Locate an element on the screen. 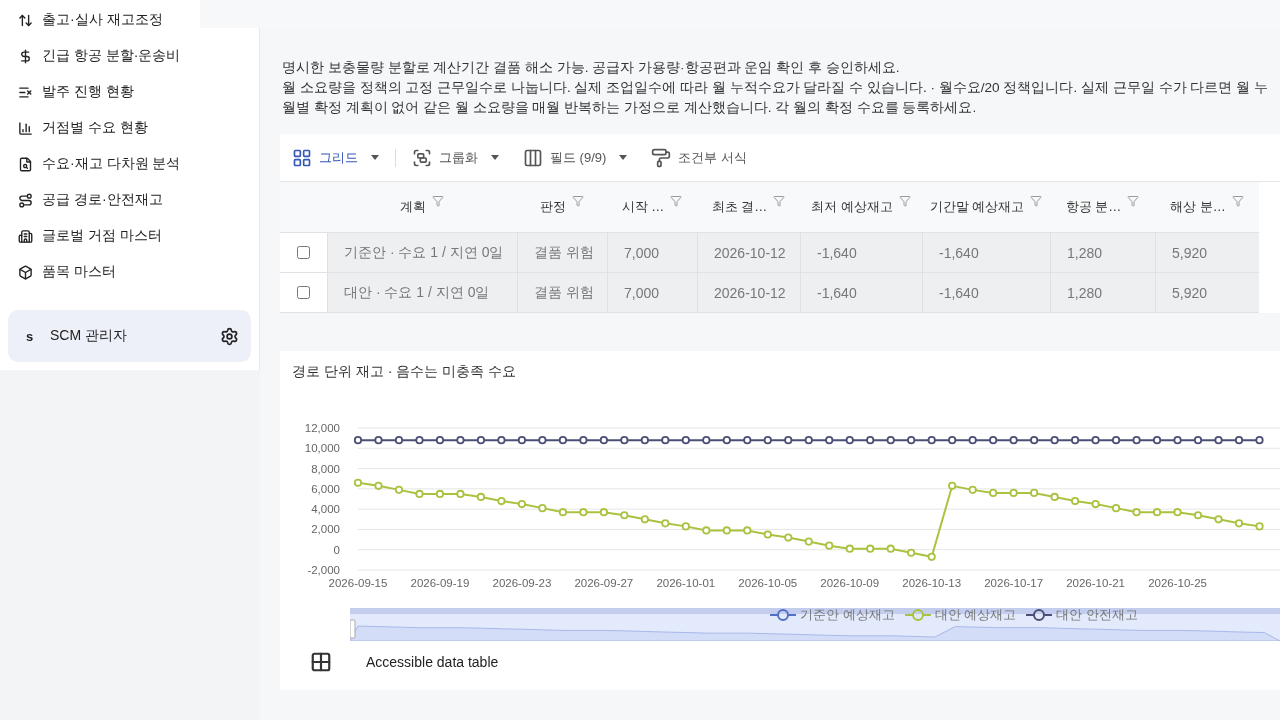  y-tick-label: 12,000 is located at coordinates (322, 428).